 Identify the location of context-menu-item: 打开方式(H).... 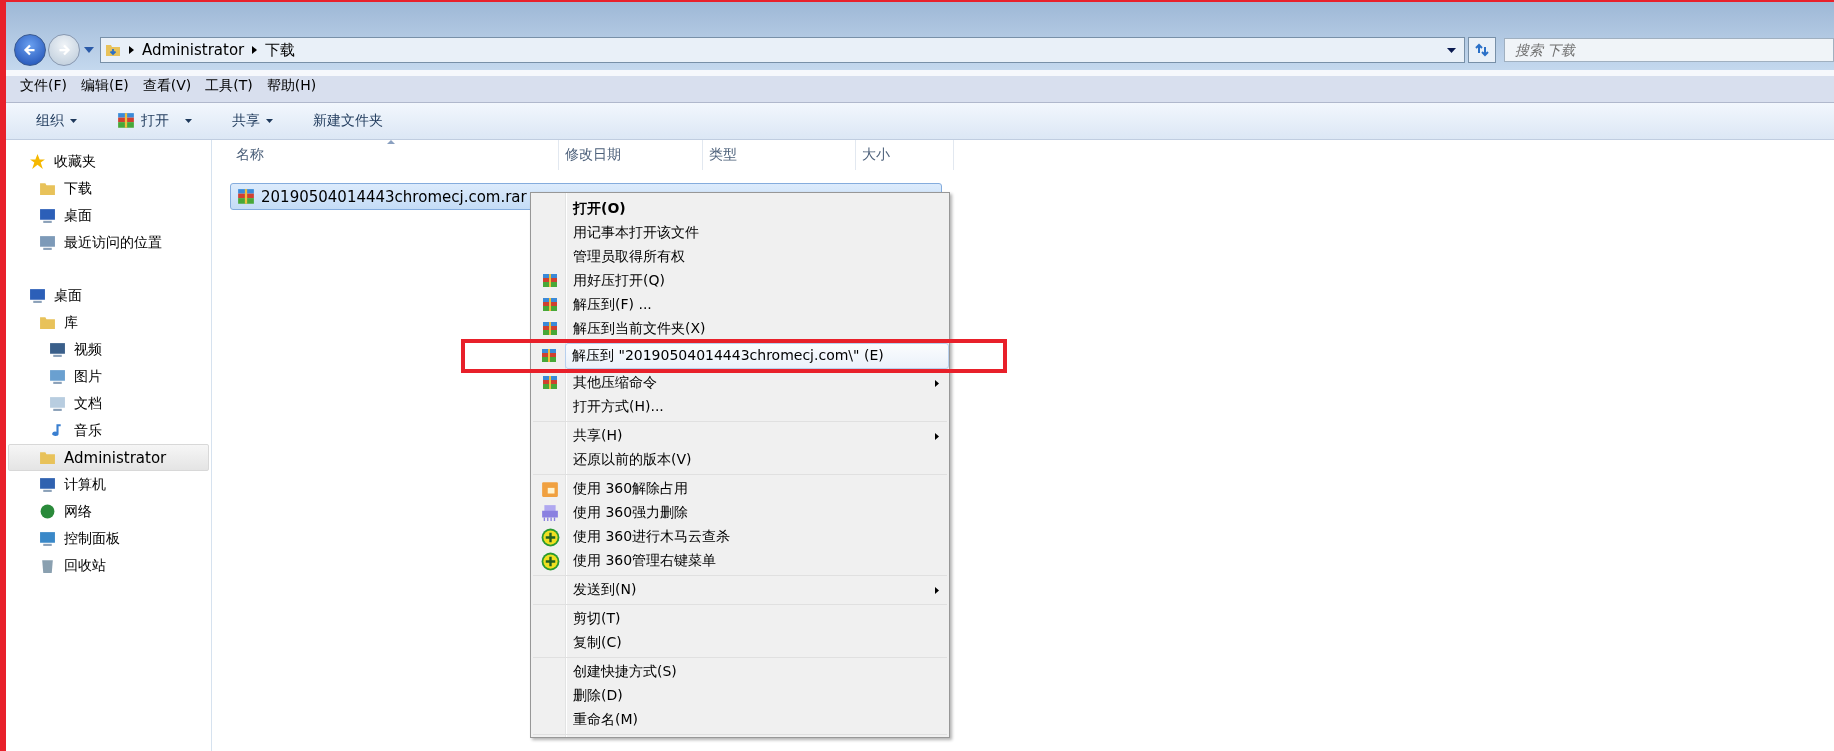
(740, 407).